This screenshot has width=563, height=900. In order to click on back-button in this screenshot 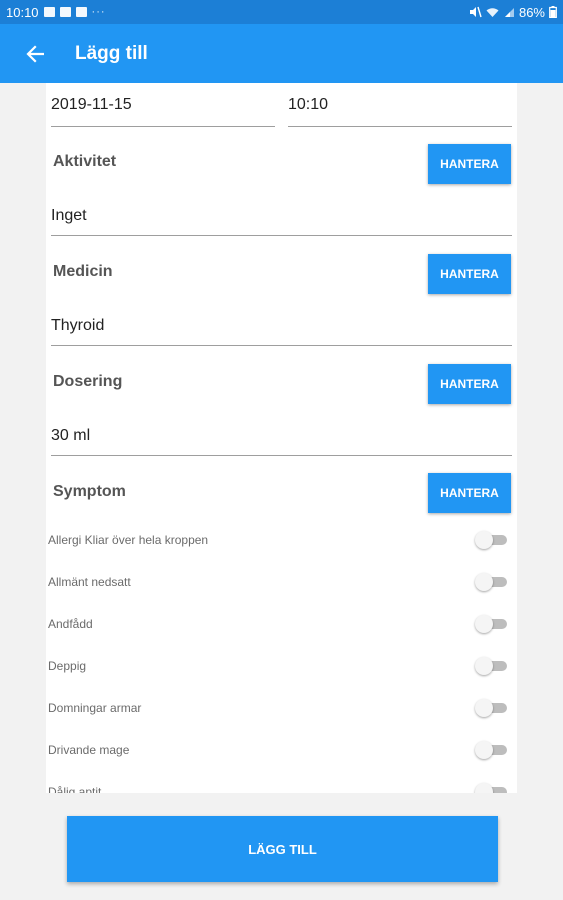, I will do `click(35, 53)`.